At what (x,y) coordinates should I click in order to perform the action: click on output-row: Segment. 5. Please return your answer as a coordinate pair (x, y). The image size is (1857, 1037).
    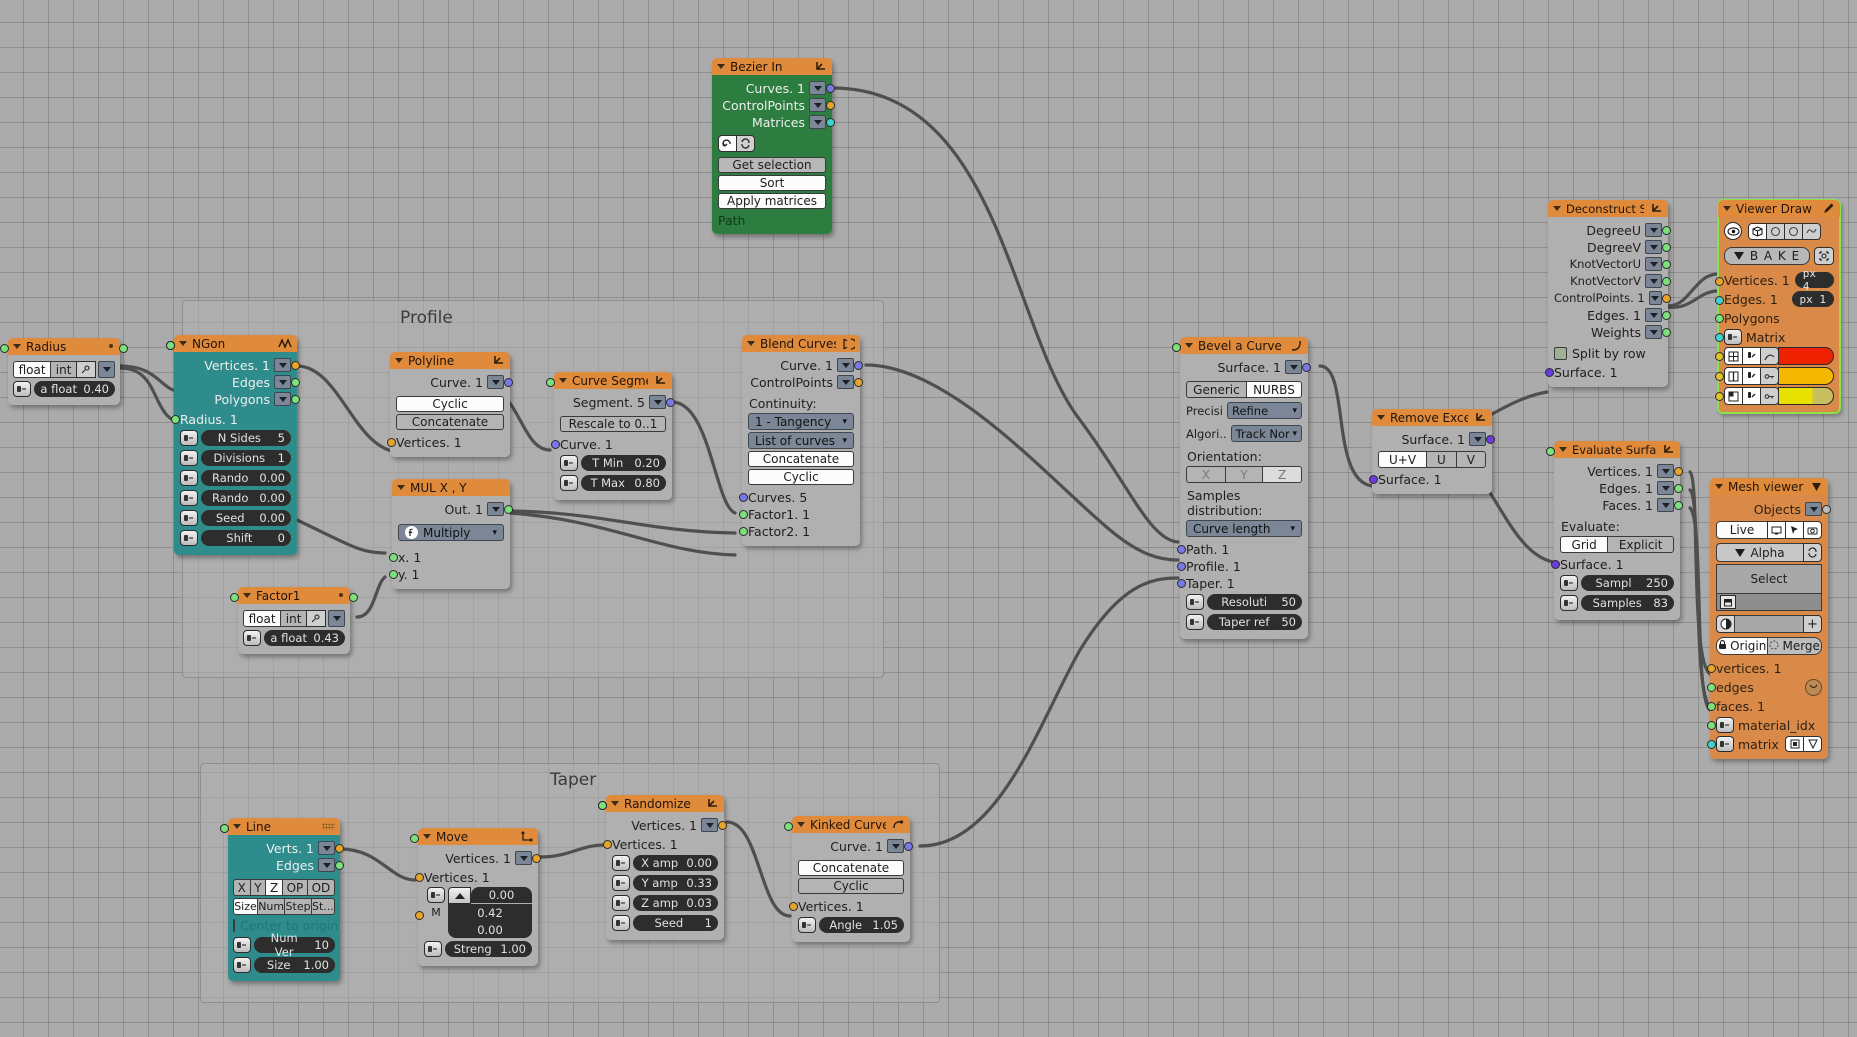
    Looking at the image, I should click on (617, 402).